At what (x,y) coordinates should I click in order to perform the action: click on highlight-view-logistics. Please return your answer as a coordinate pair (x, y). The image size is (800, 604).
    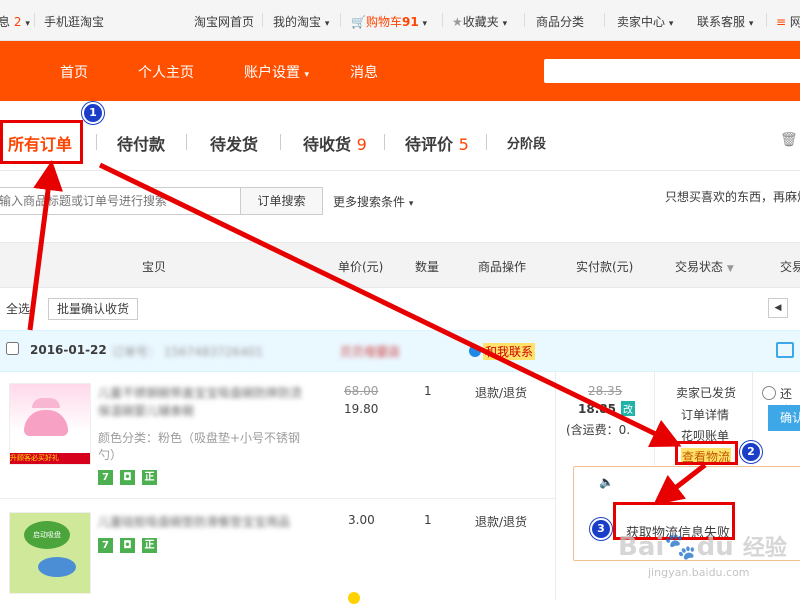
    Looking at the image, I should click on (706, 453).